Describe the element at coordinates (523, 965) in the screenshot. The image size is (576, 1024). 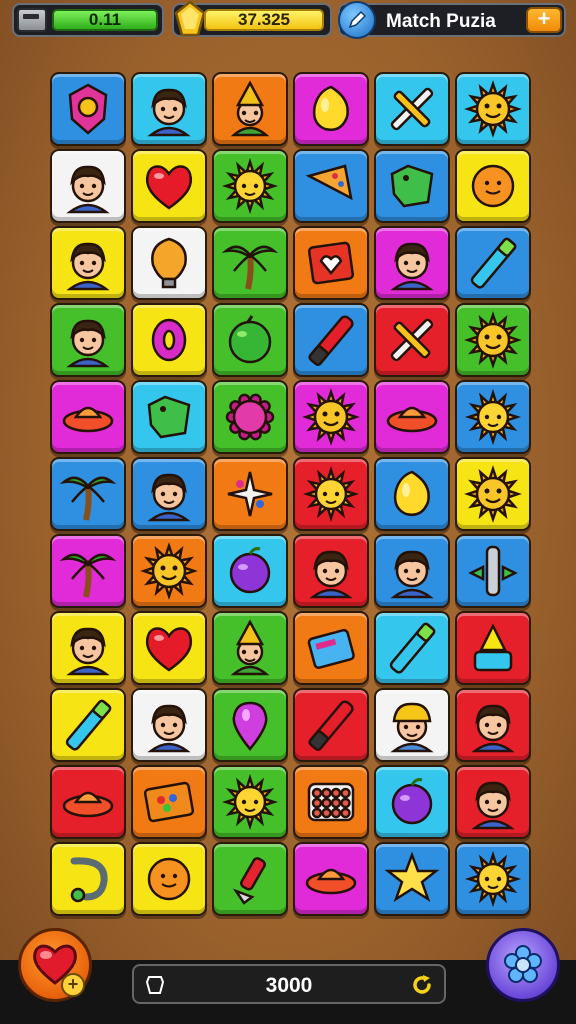
I see `settings-button` at that location.